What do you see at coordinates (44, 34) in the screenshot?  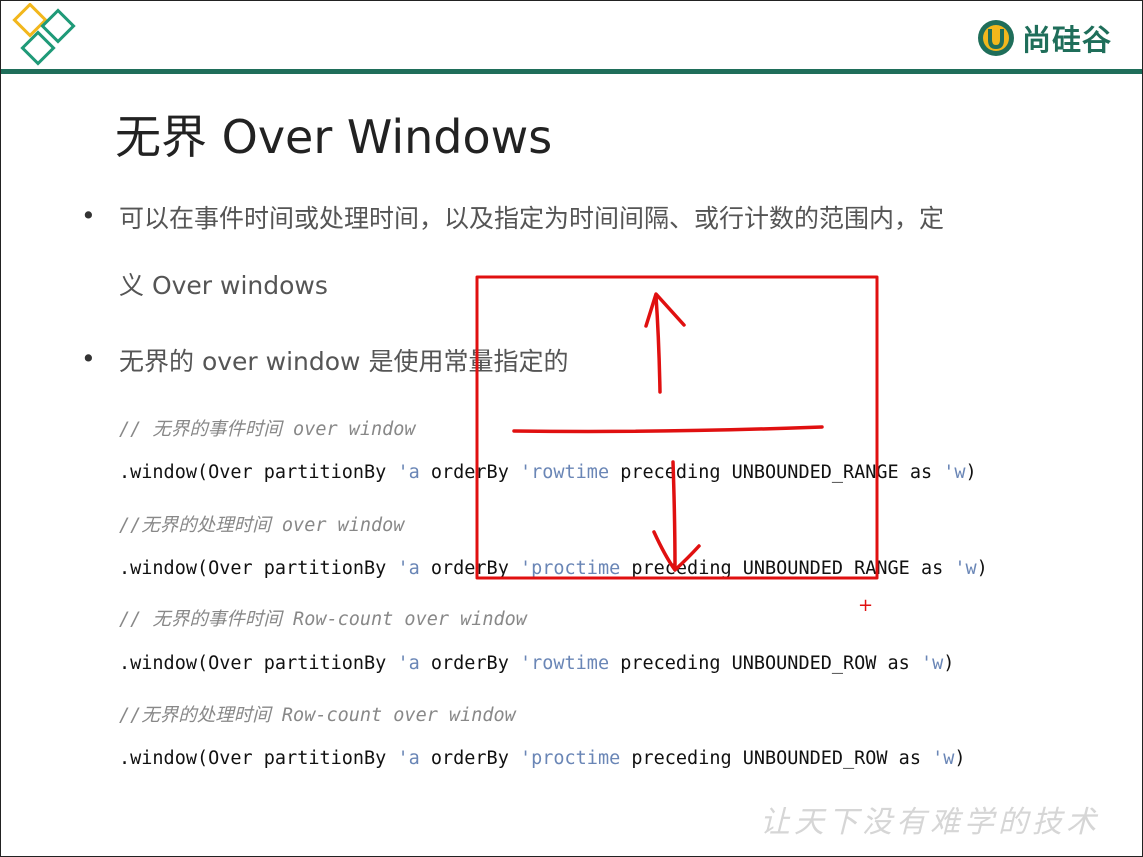 I see `corner-diamond-logo` at bounding box center [44, 34].